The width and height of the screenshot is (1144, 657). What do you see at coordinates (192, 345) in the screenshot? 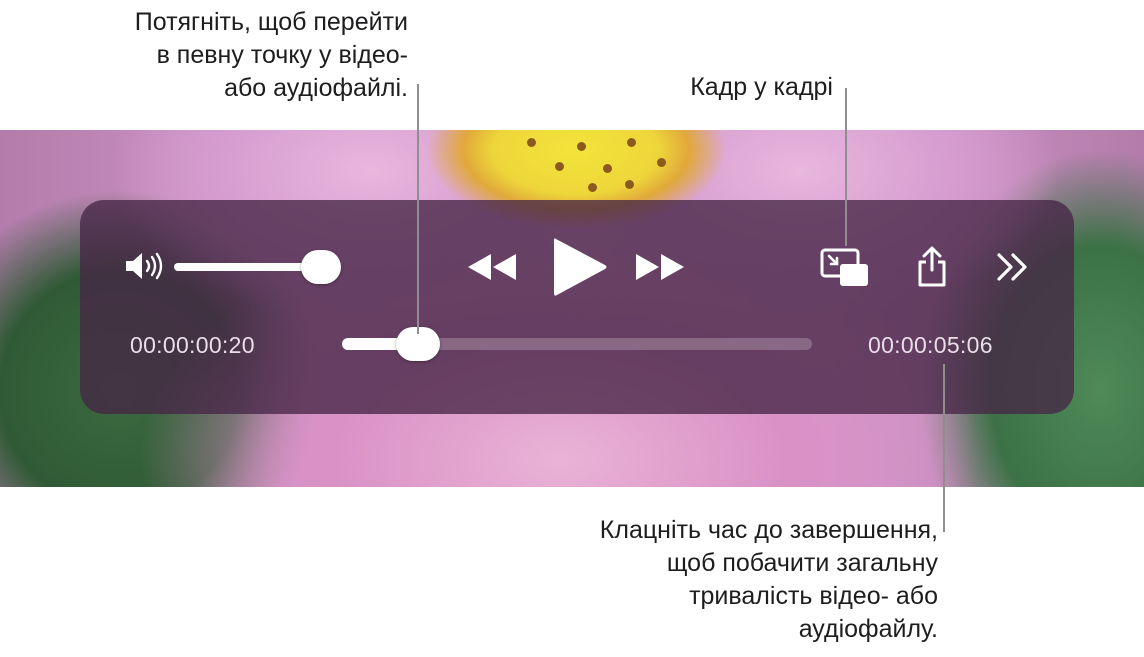
I see `elapsed-time: 00:00:00:20` at bounding box center [192, 345].